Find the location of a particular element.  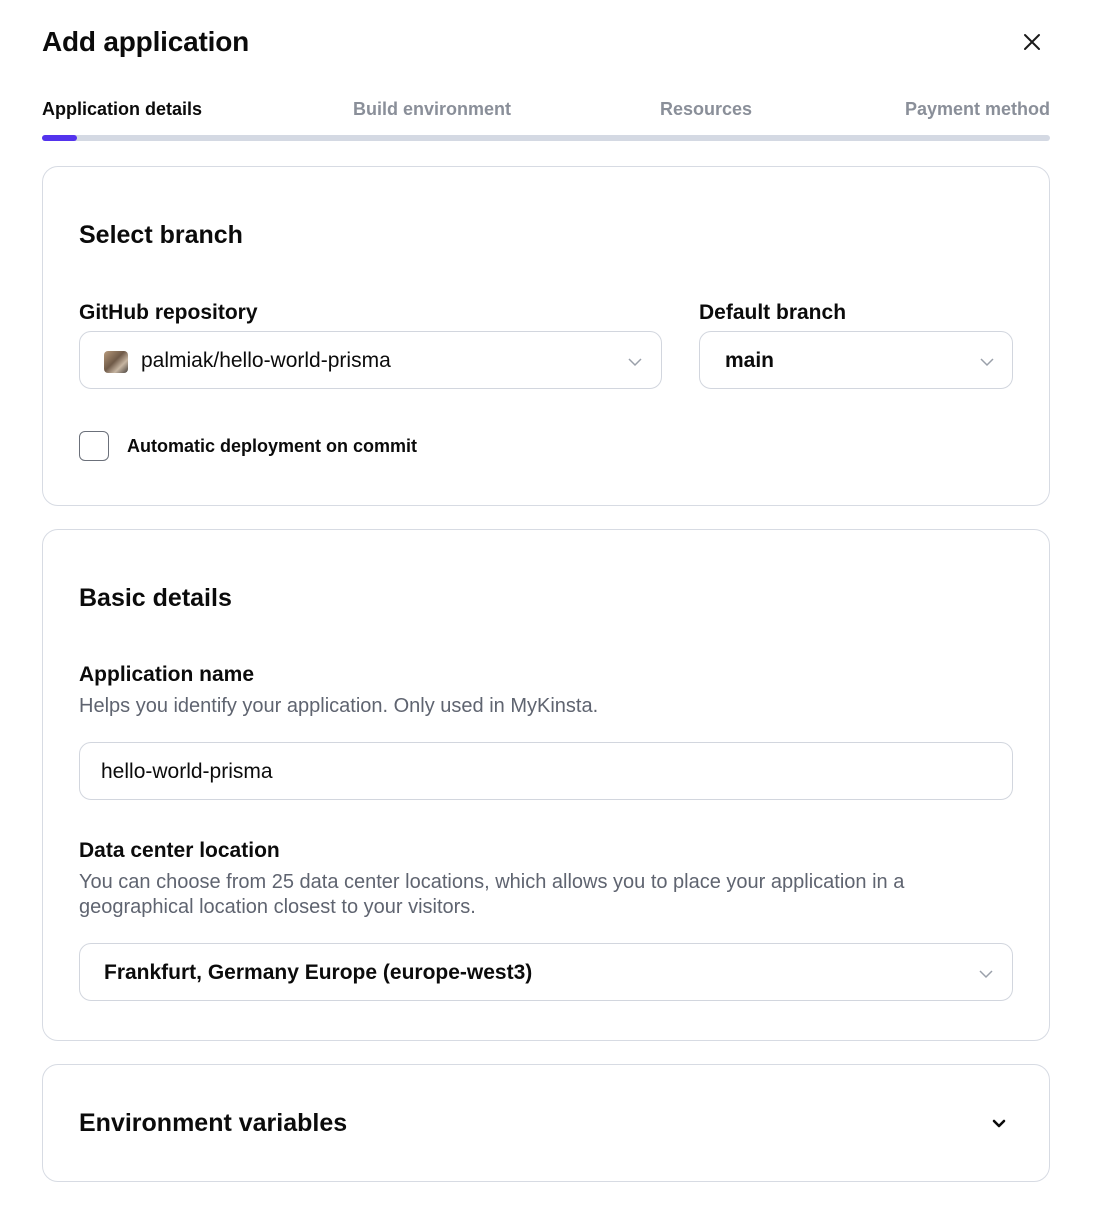

data-center-location-value: Frankfurt, Germany Europe (europe-west3) is located at coordinates (318, 972).